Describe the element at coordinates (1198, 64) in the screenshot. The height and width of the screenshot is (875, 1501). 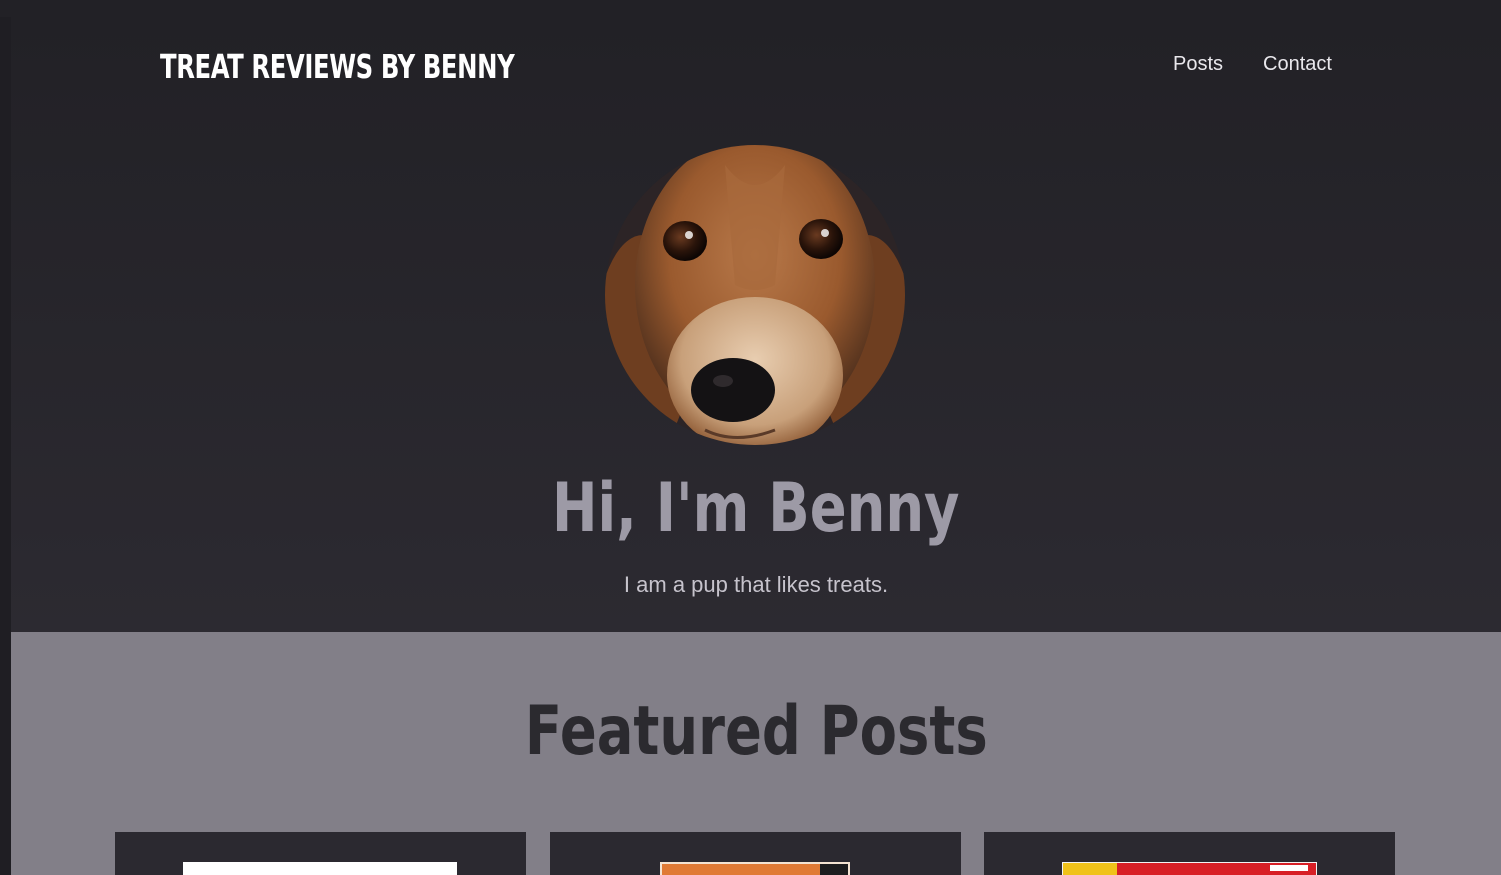
I see `nav-item-posts: Posts` at that location.